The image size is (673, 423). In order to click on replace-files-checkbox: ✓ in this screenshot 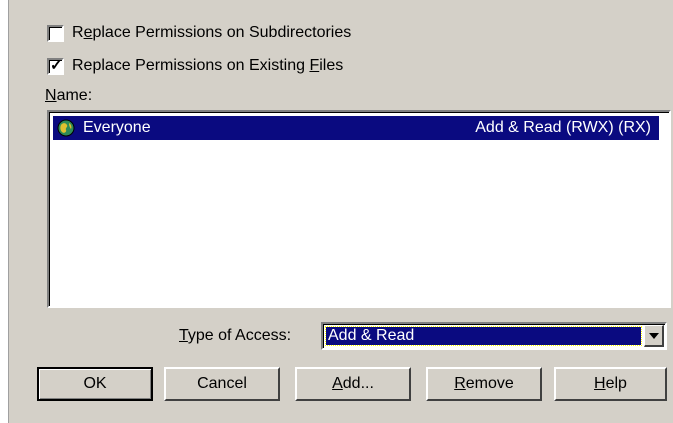, I will do `click(55, 65)`.